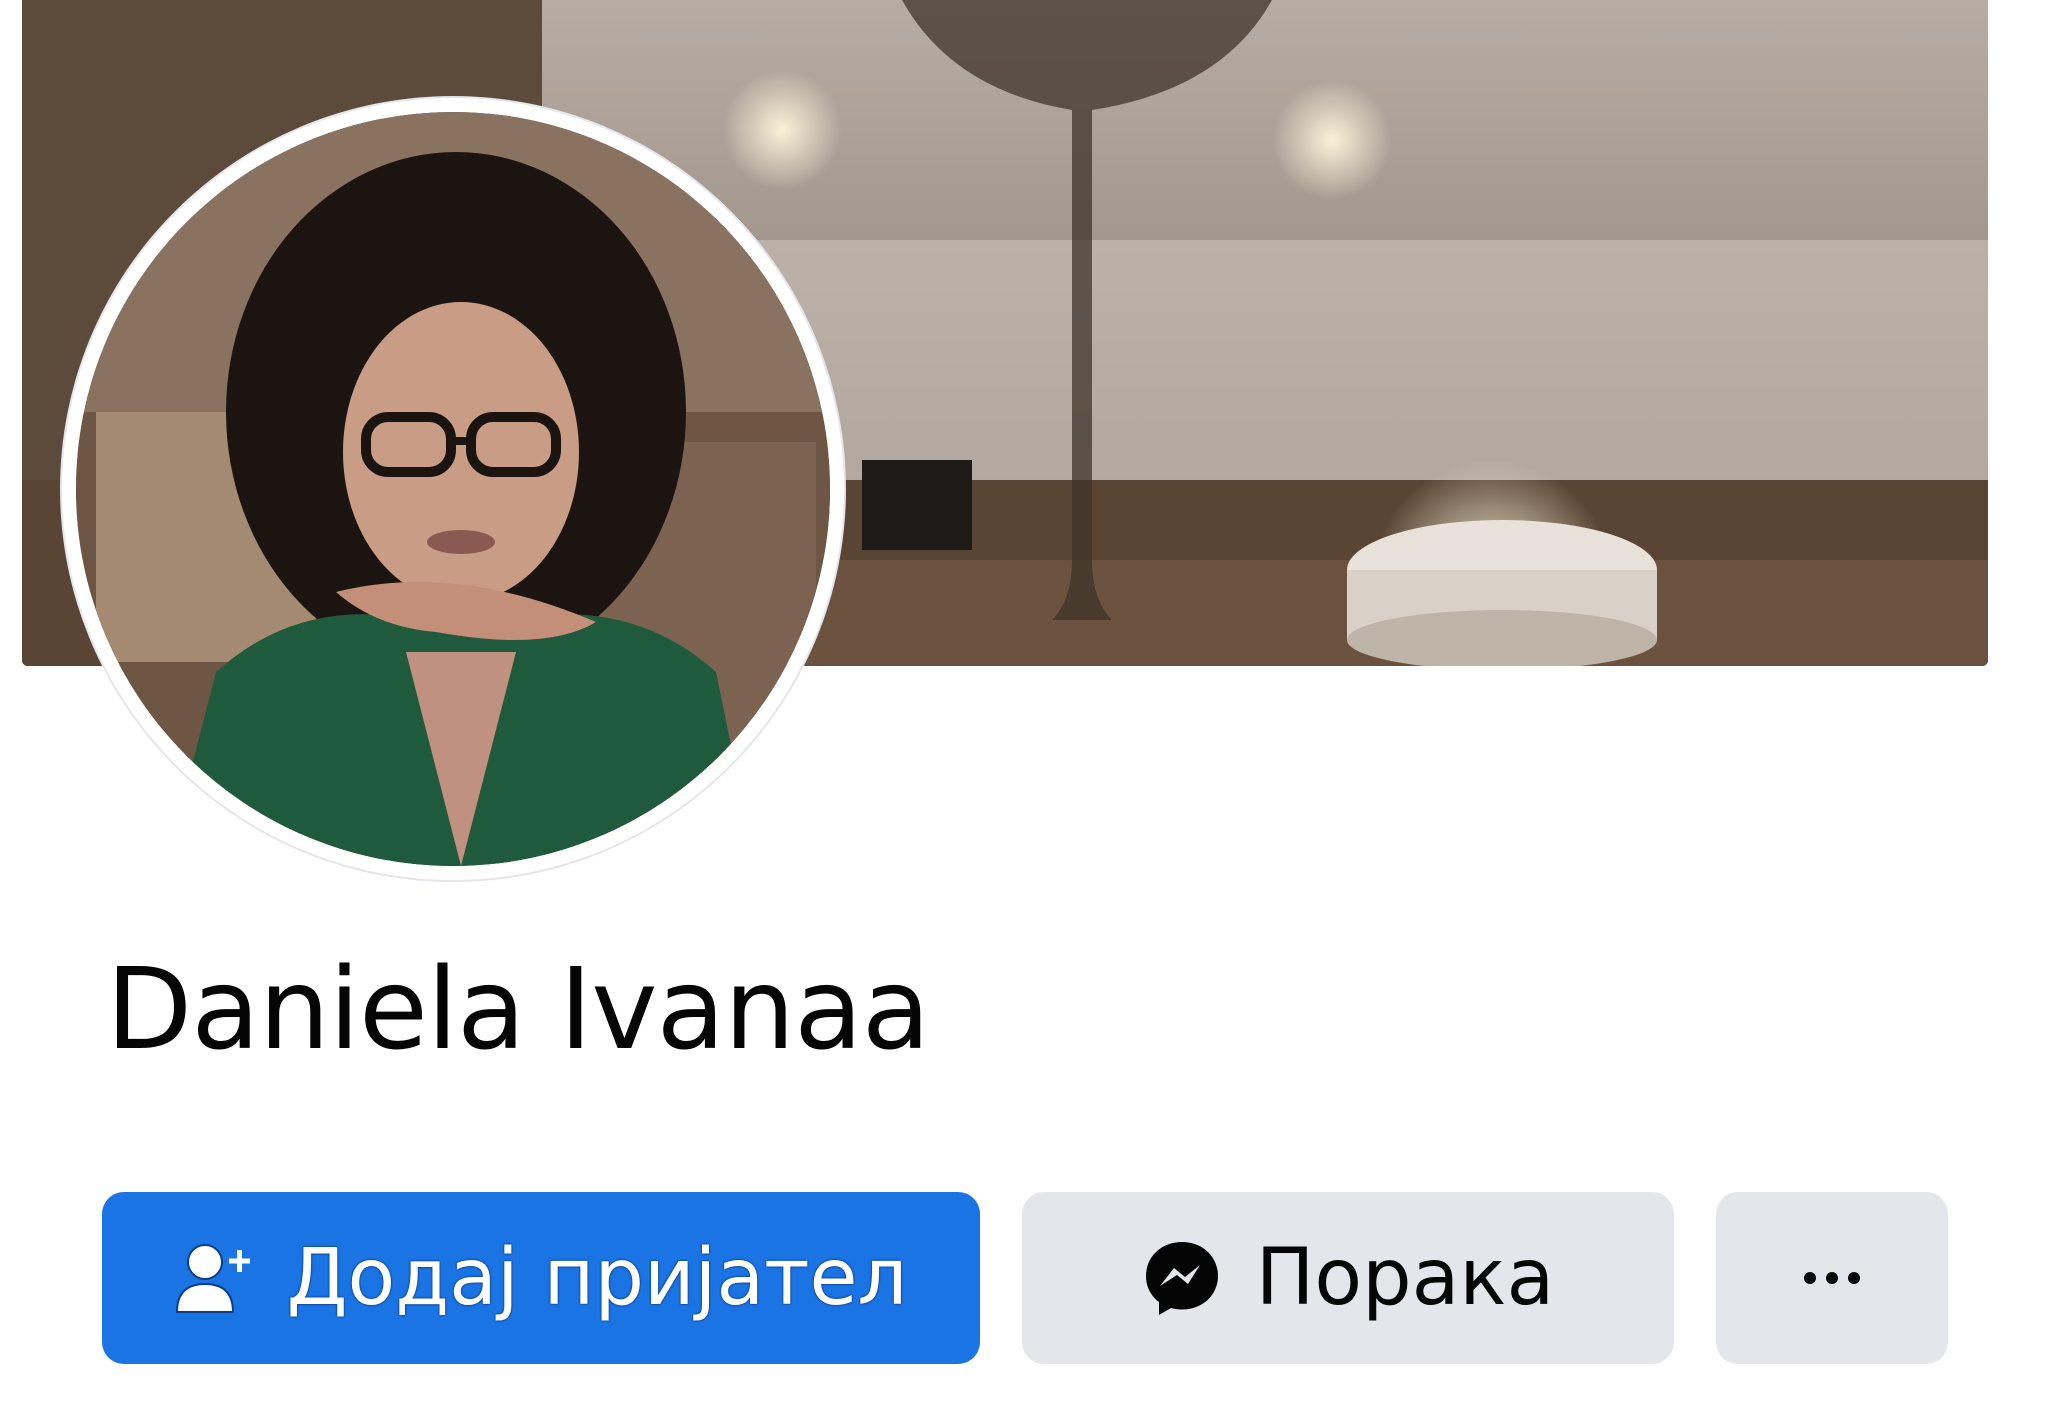  I want to click on profile-name: Daniela Ivanaa, so click(518, 1010).